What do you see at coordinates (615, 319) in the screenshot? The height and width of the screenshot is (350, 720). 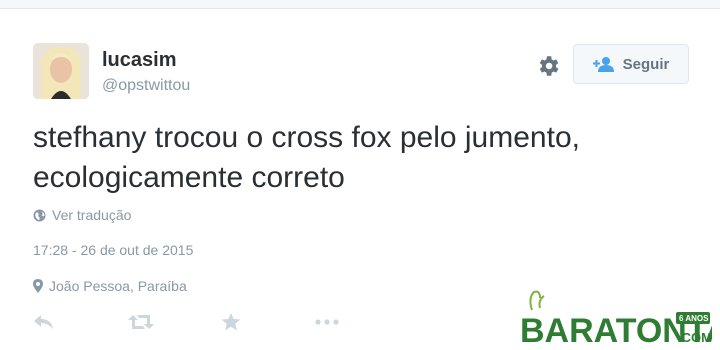 I see `watermark-logo: BARATONTA BARATONTA 6 ANOS .COM` at bounding box center [615, 319].